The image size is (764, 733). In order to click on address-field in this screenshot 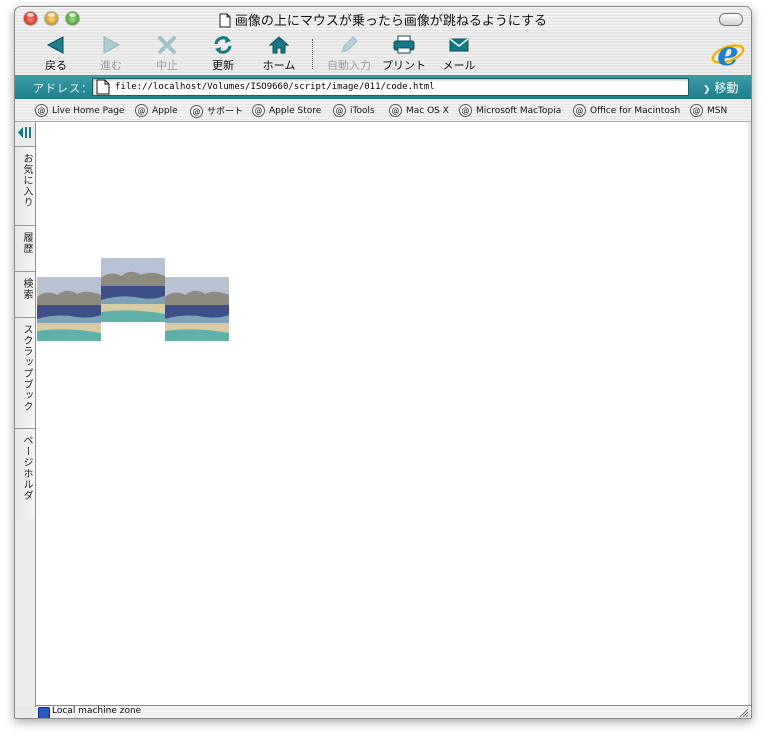, I will do `click(390, 87)`.